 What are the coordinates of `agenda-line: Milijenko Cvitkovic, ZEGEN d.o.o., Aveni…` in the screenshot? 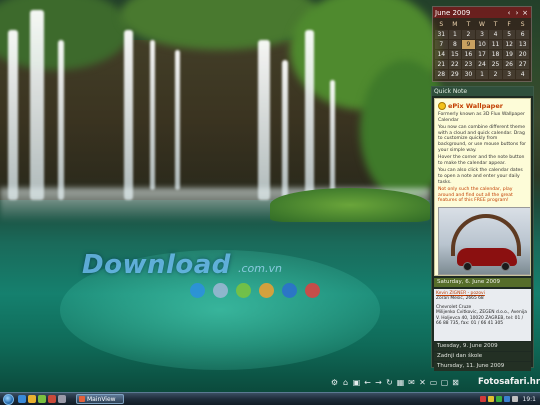 It's located at (481, 318).